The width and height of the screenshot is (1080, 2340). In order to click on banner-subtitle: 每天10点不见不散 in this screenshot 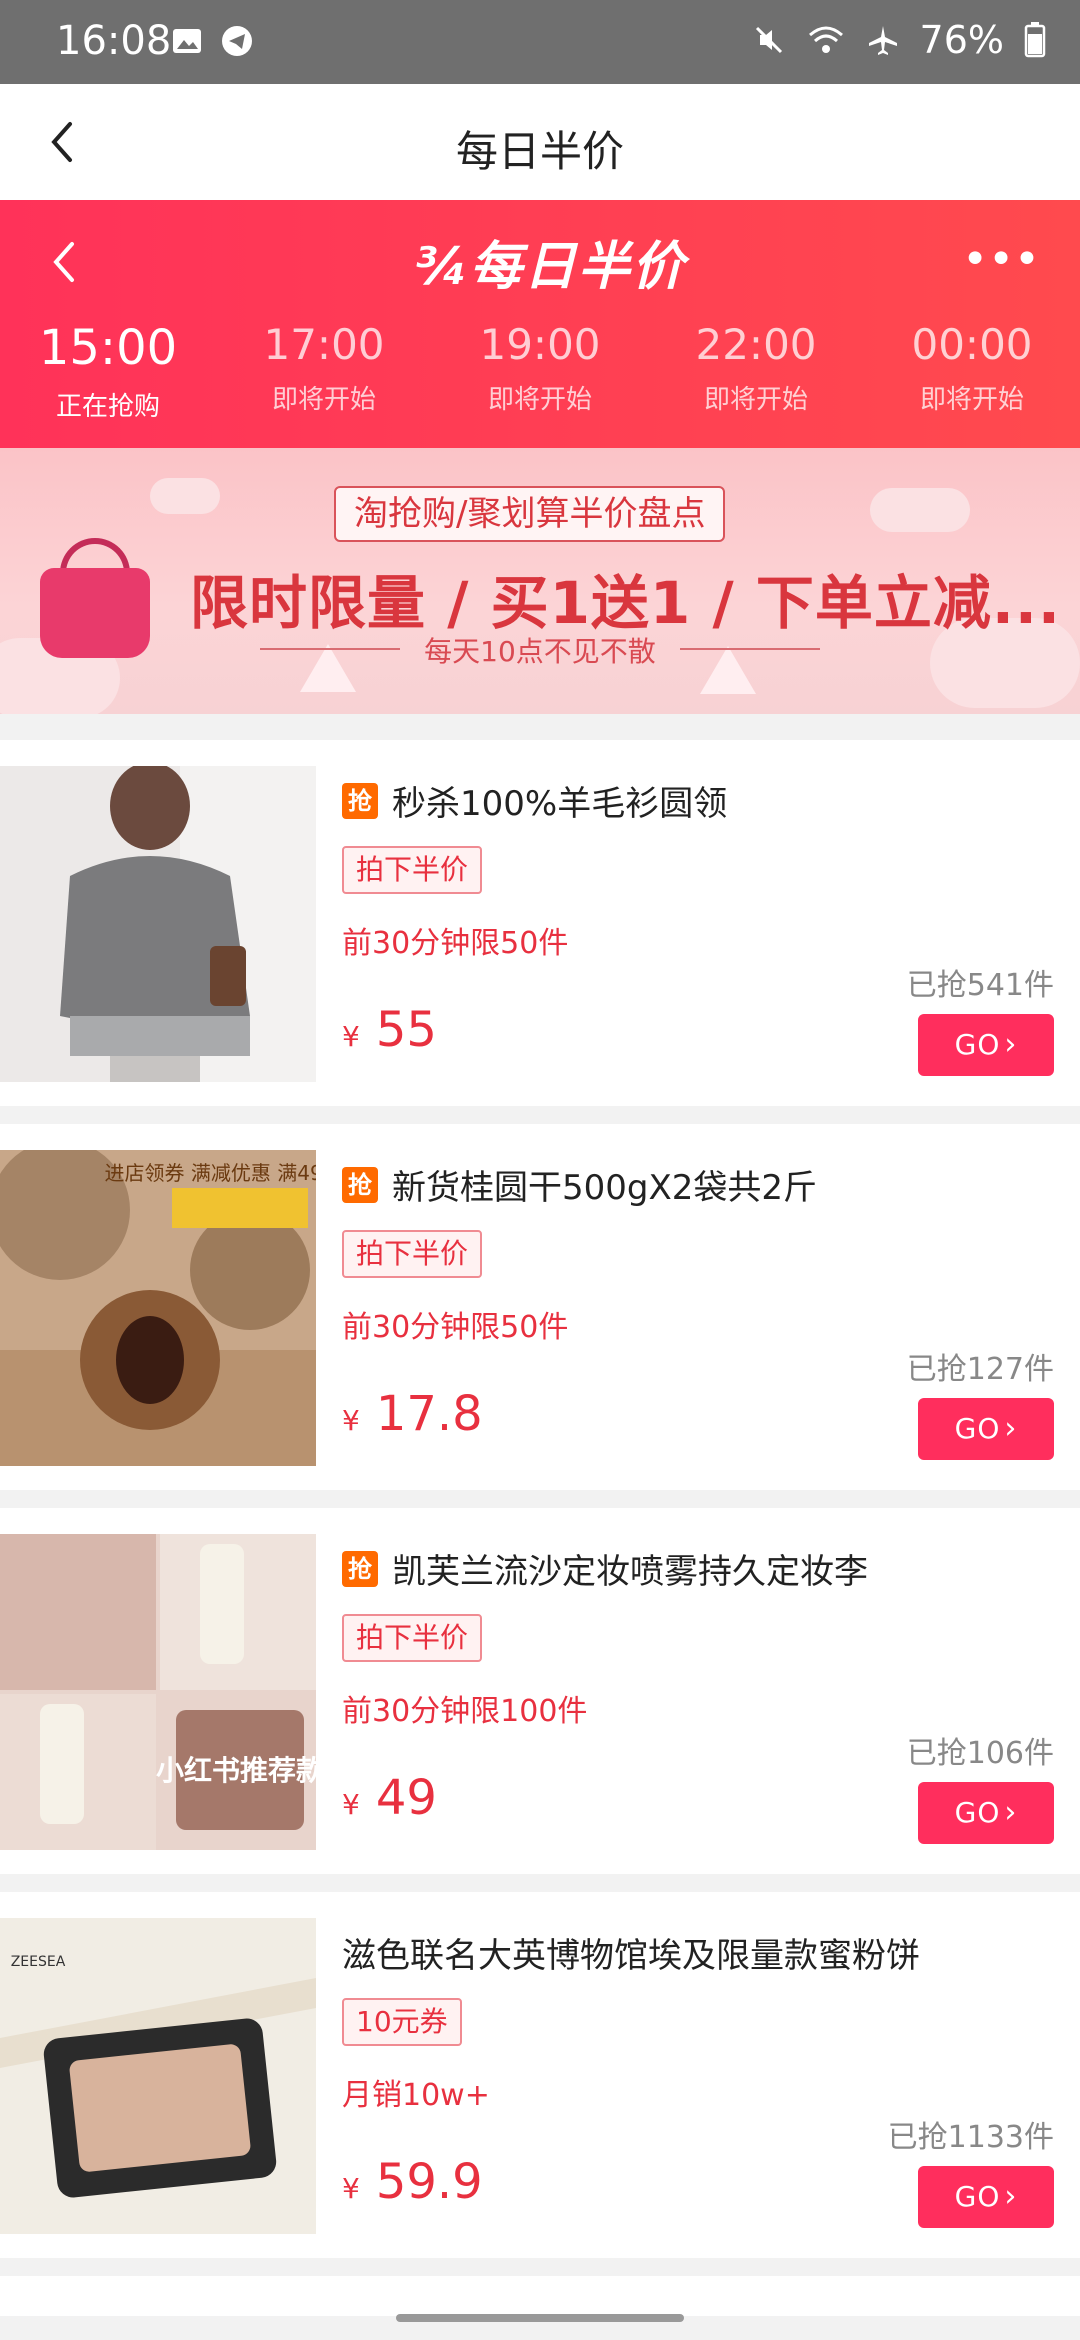, I will do `click(540, 650)`.